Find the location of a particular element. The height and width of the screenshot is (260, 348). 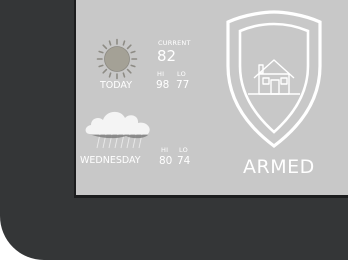

security-status: ARMED is located at coordinates (279, 167).